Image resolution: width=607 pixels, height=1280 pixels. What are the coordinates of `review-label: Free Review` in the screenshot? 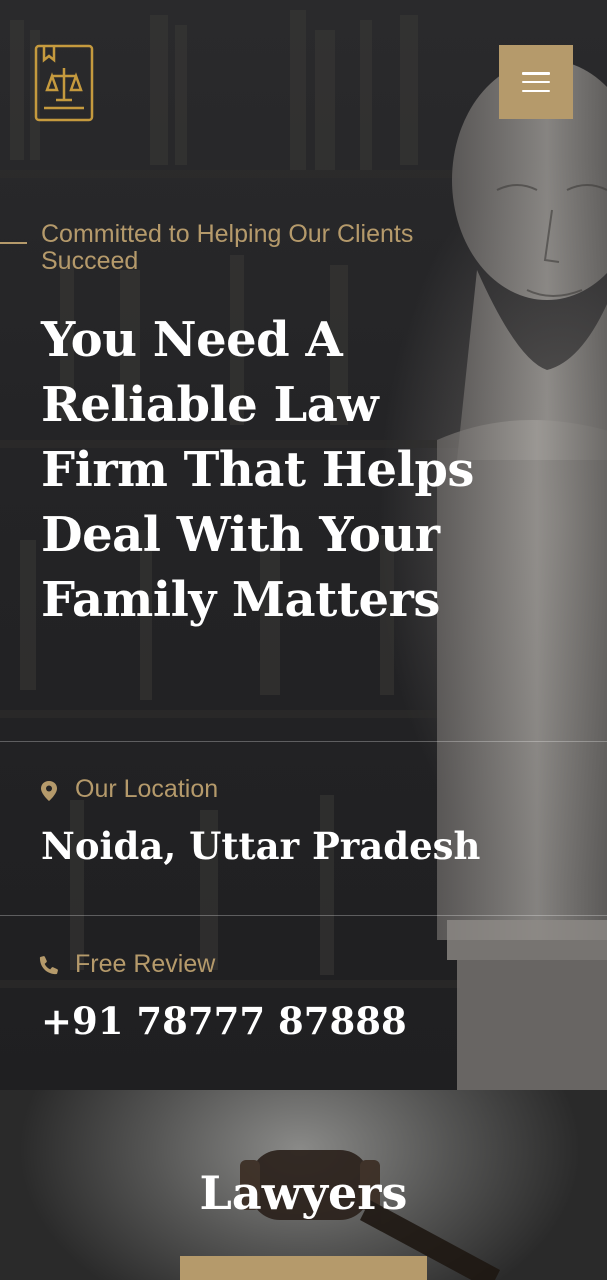 It's located at (145, 964).